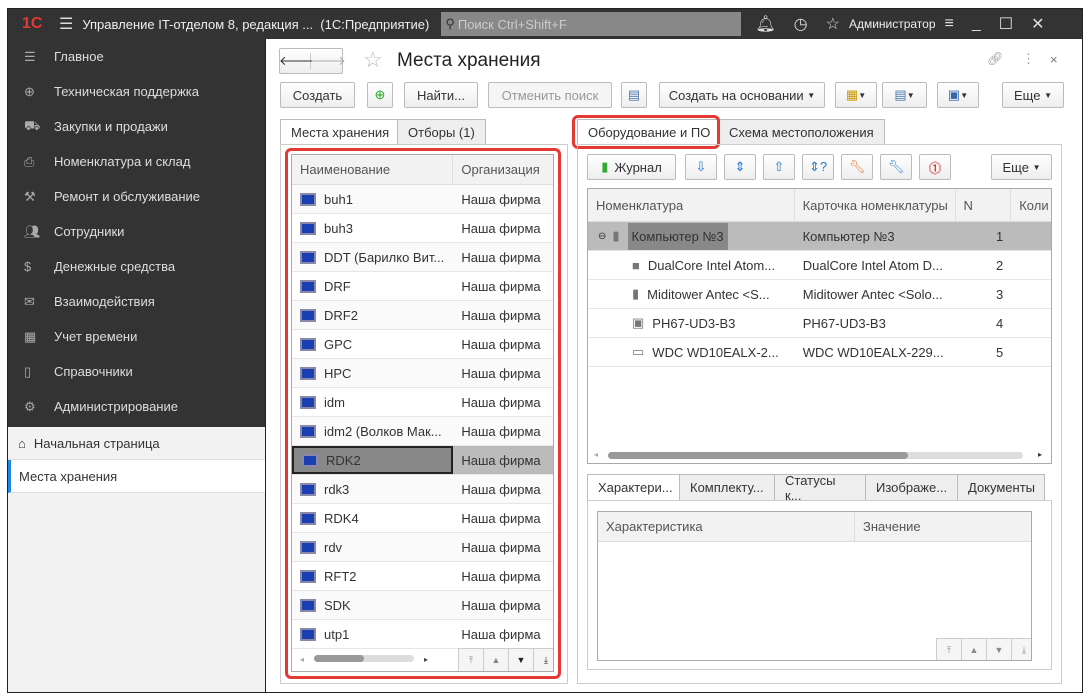 Image resolution: width=1090 pixels, height=700 pixels. I want to click on arrow-down-plus-icon: ⇩, so click(701, 166).